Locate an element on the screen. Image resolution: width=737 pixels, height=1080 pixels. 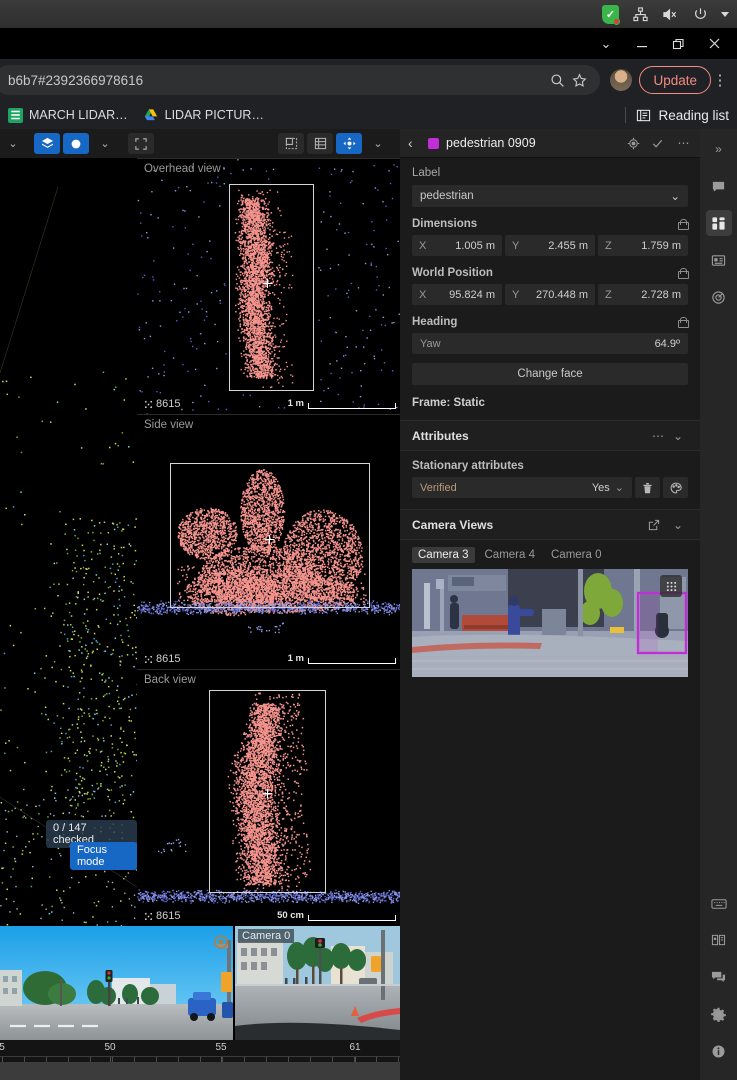
grid-panel-icon is located at coordinates (718, 223).